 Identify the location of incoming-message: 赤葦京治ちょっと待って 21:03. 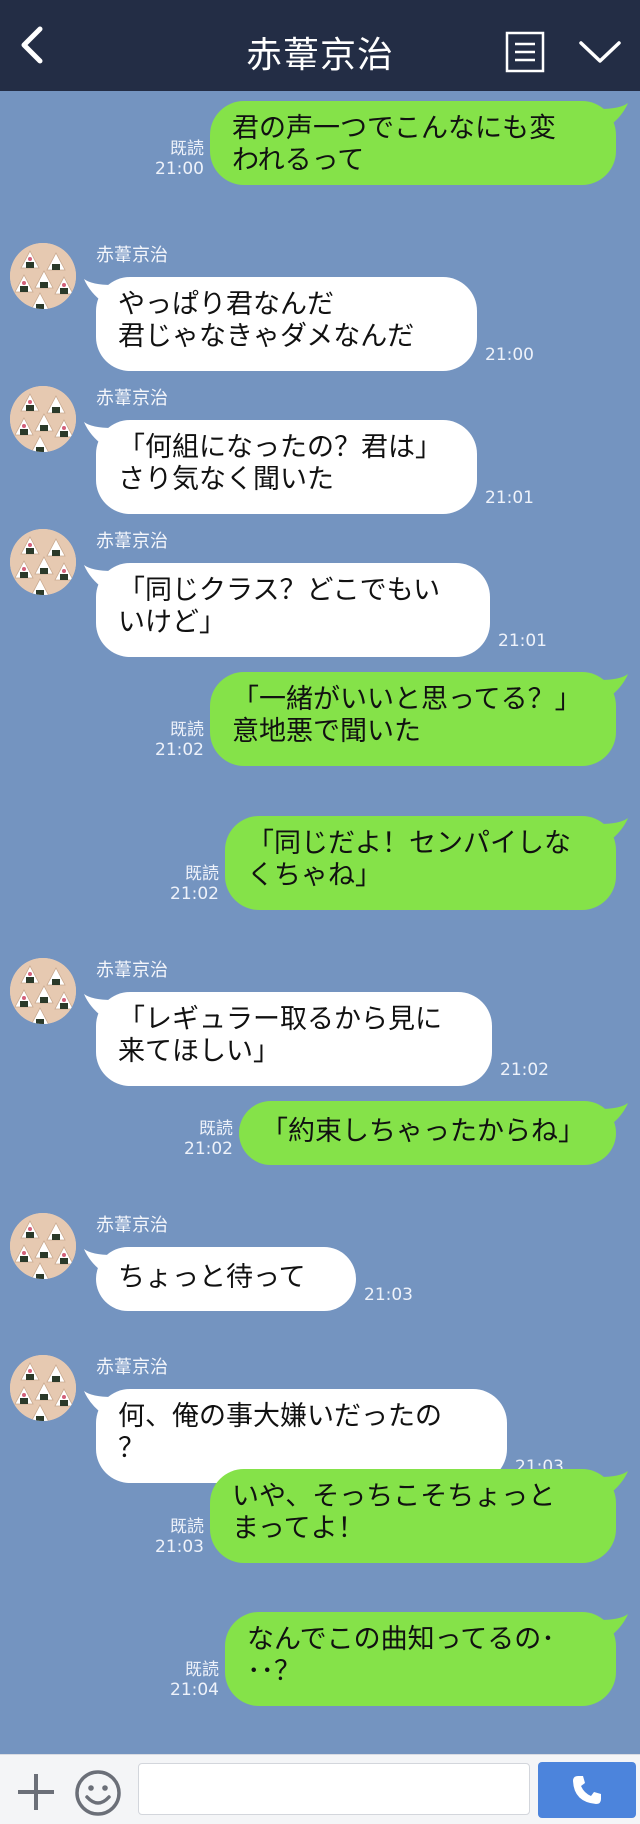
(320, 1270).